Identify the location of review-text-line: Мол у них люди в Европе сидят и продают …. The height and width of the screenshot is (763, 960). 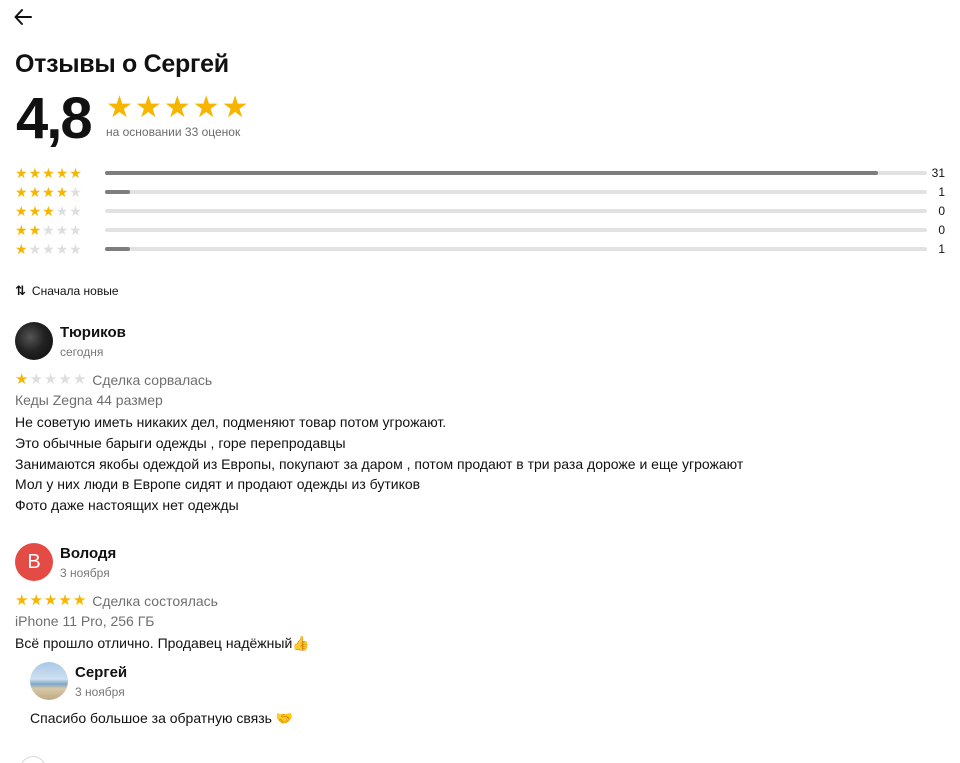
(218, 484).